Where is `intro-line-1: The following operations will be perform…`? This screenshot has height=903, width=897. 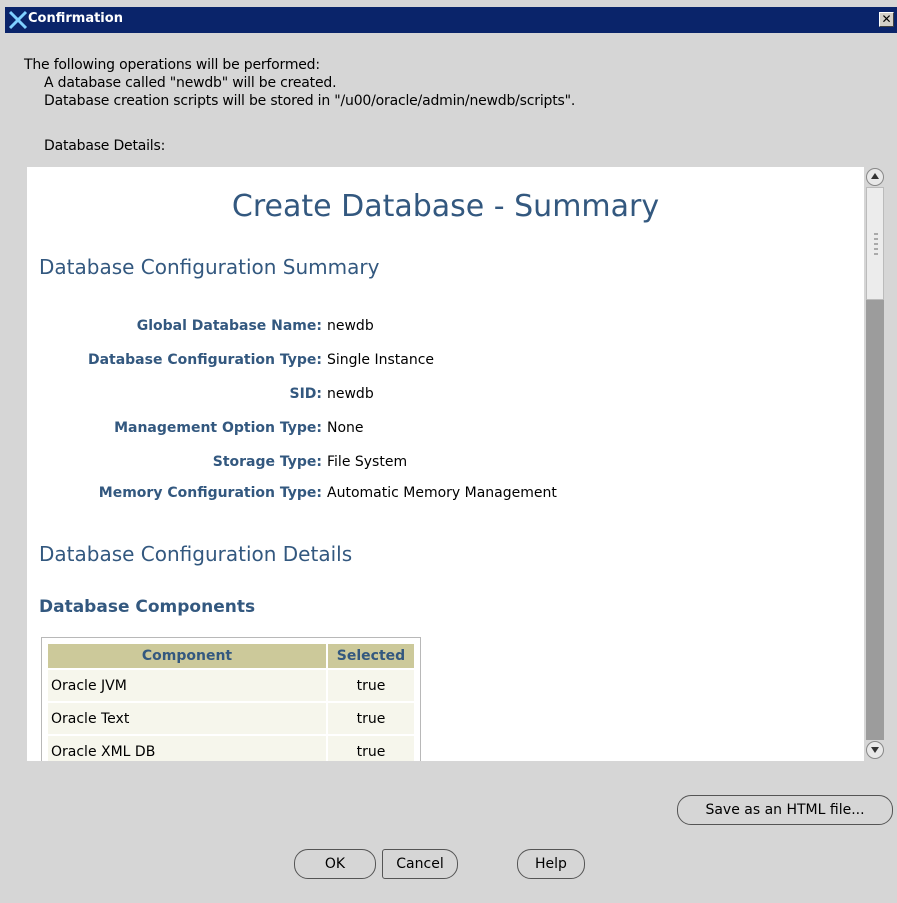
intro-line-1: The following operations will be perform… is located at coordinates (172, 65).